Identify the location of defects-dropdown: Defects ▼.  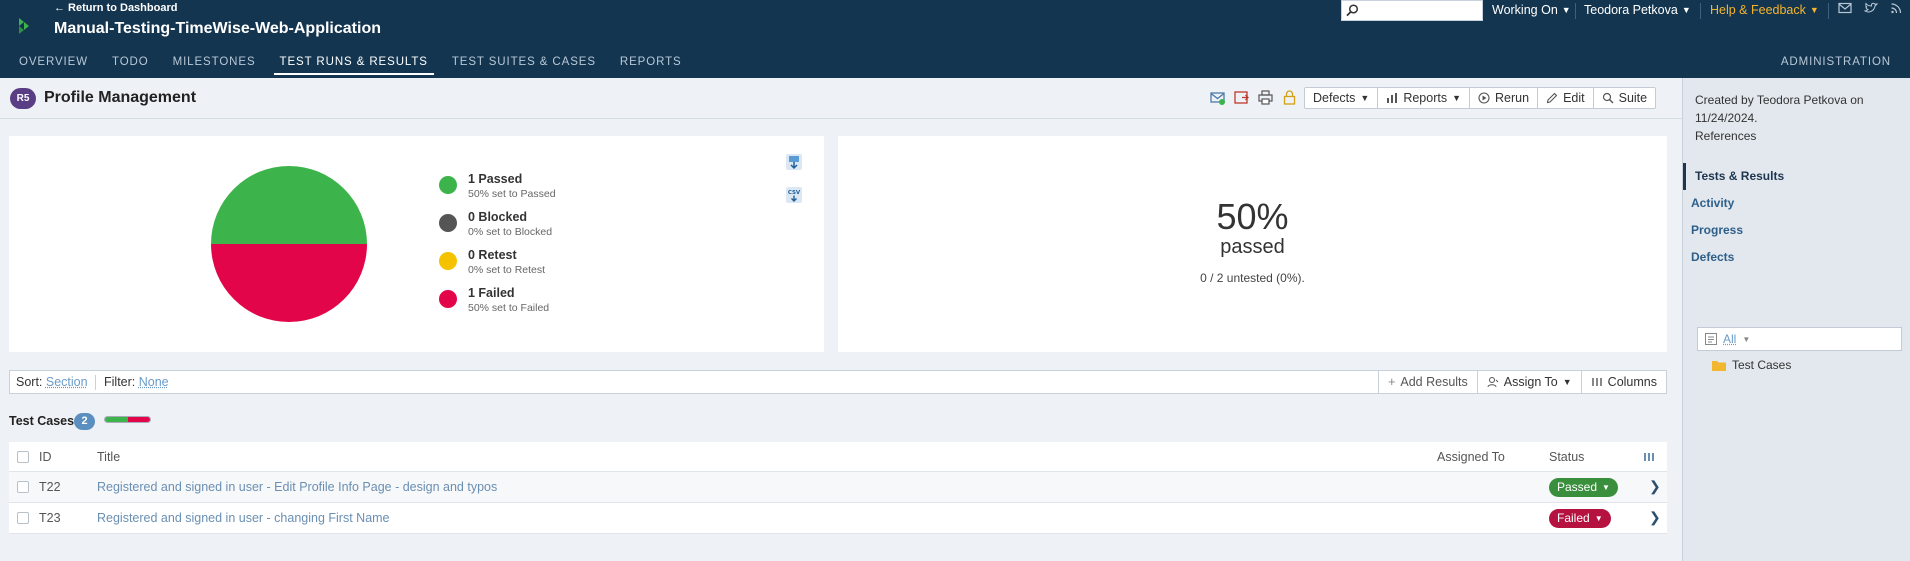
(1341, 98).